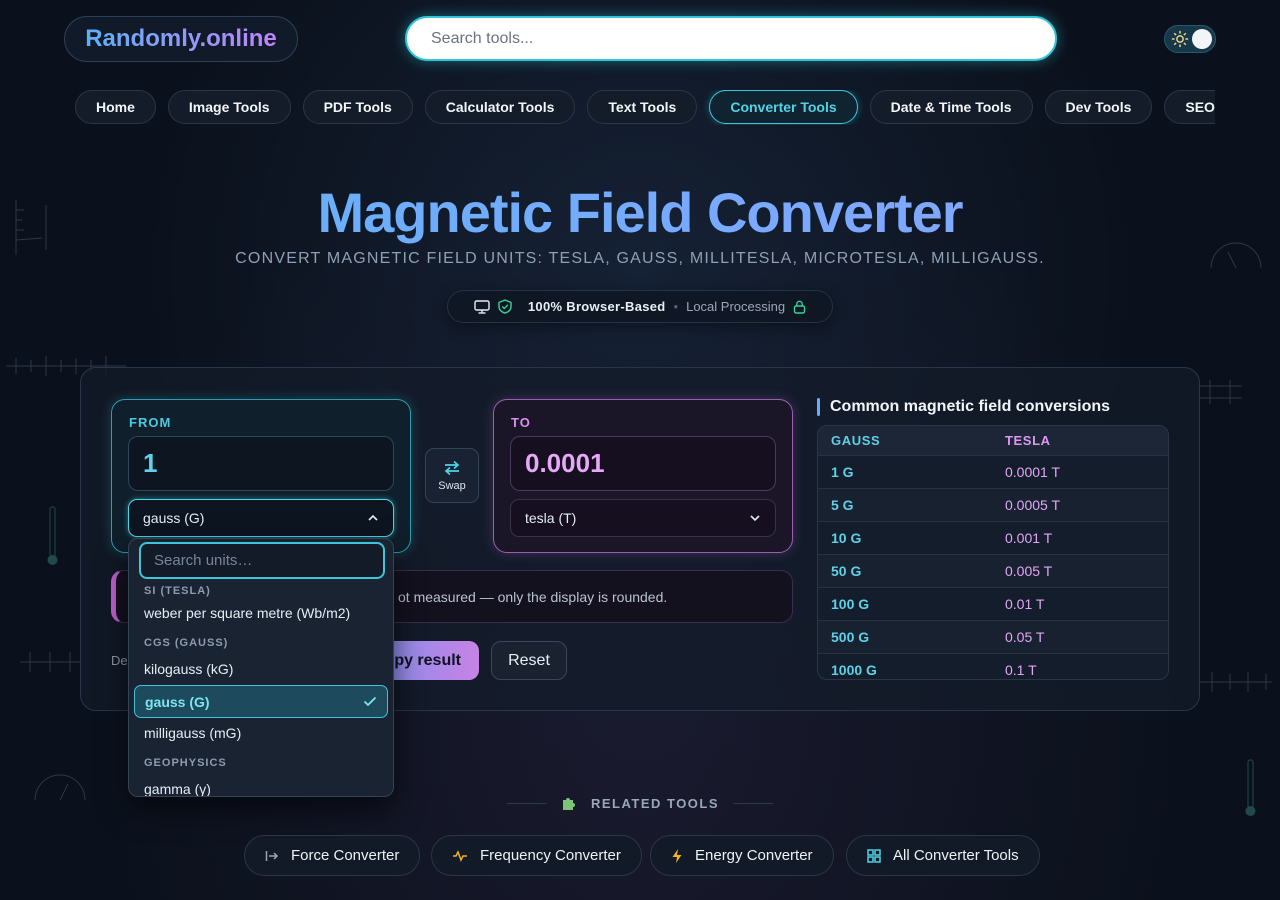 This screenshot has width=1280, height=900. What do you see at coordinates (799, 307) in the screenshot?
I see `lock-icon` at bounding box center [799, 307].